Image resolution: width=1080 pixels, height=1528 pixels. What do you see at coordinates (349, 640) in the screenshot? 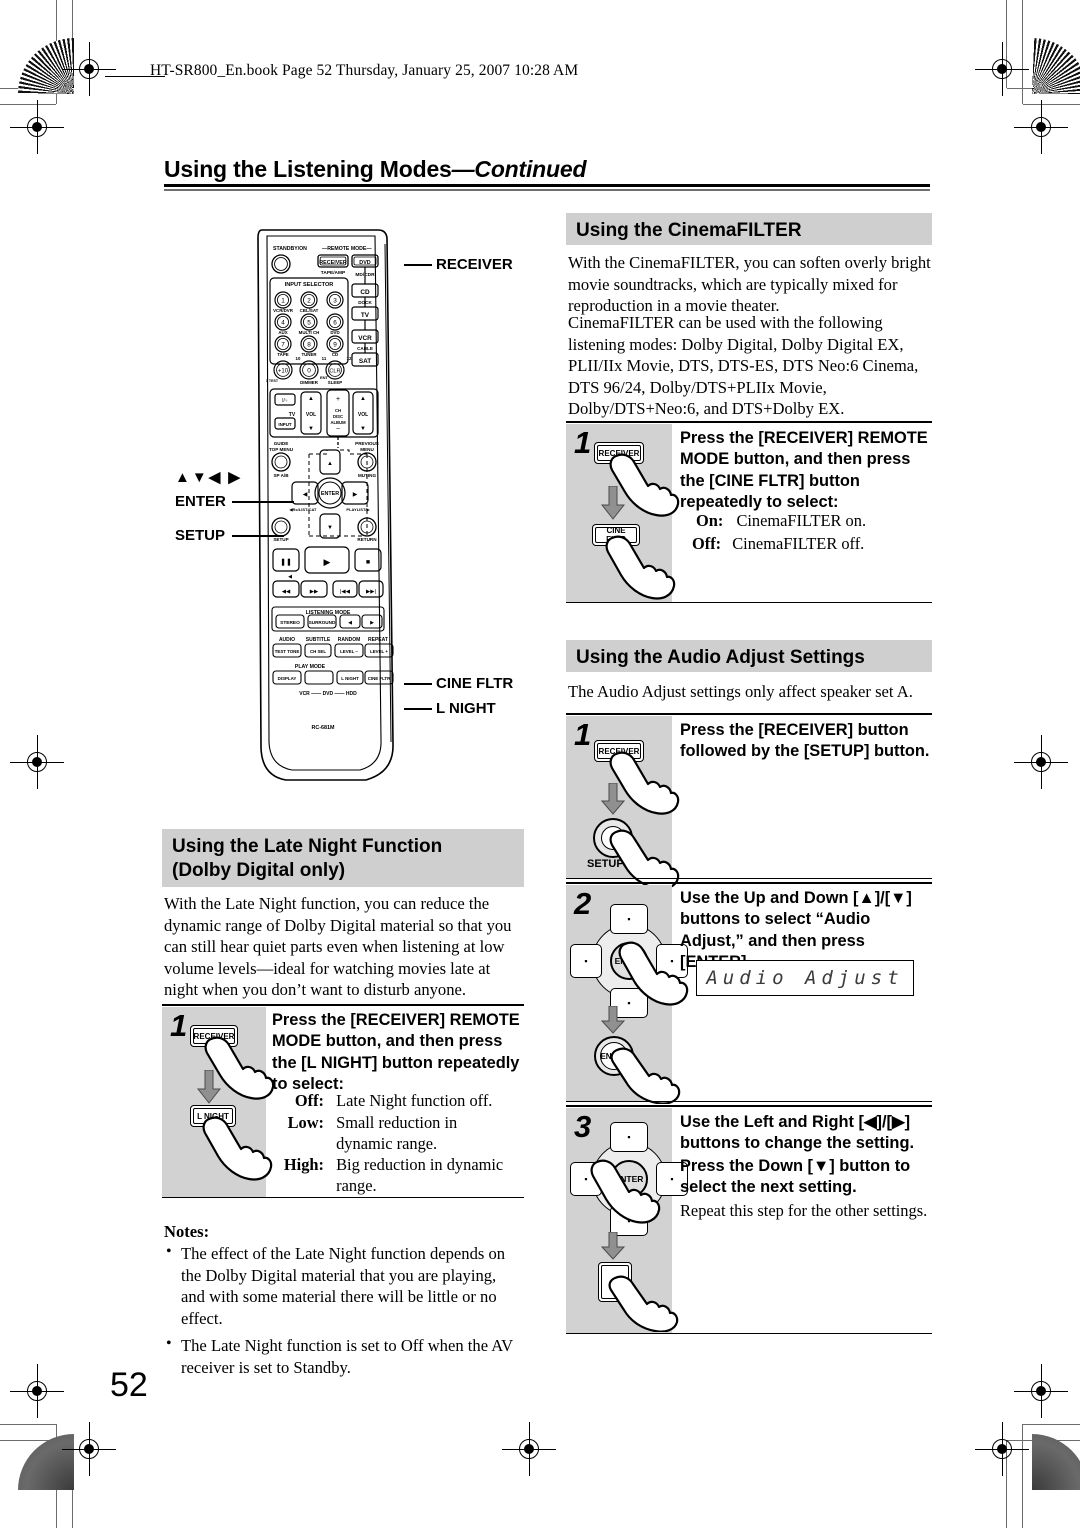
I see `svg-text: RANDOM` at bounding box center [349, 640].